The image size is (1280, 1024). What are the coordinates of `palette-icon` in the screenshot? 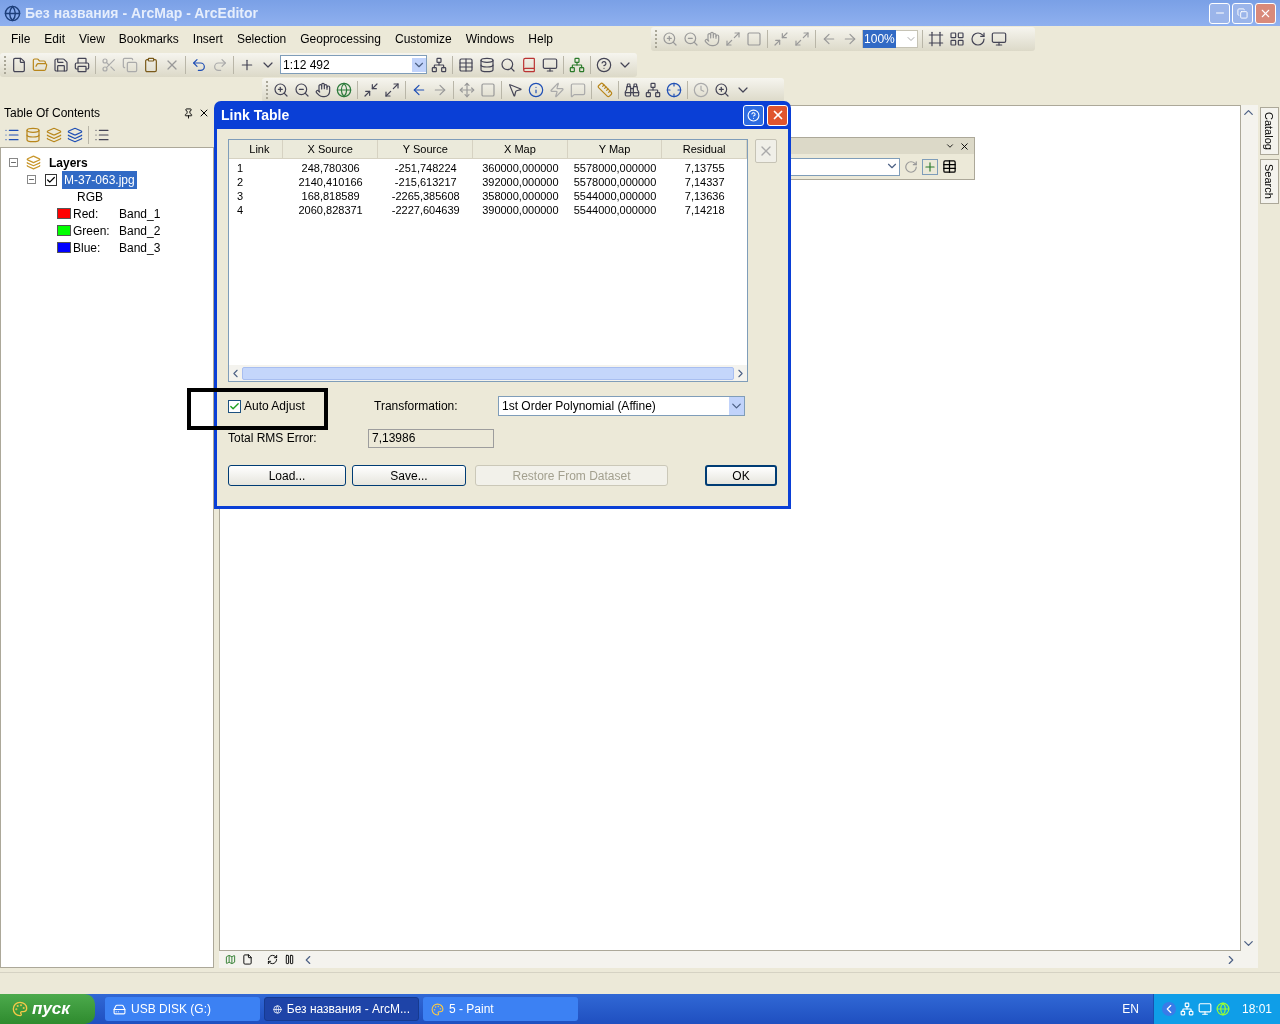 It's located at (437, 1009).